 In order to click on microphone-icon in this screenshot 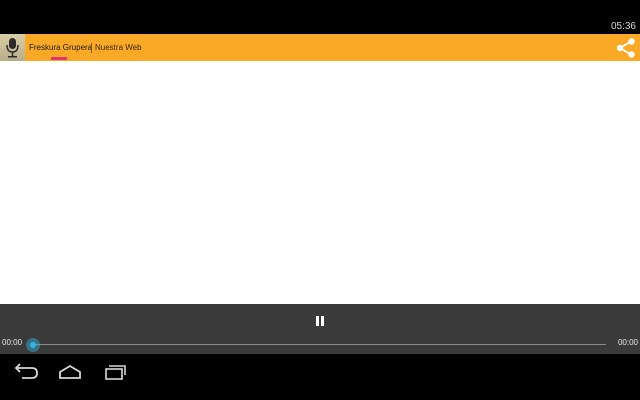, I will do `click(12, 47)`.